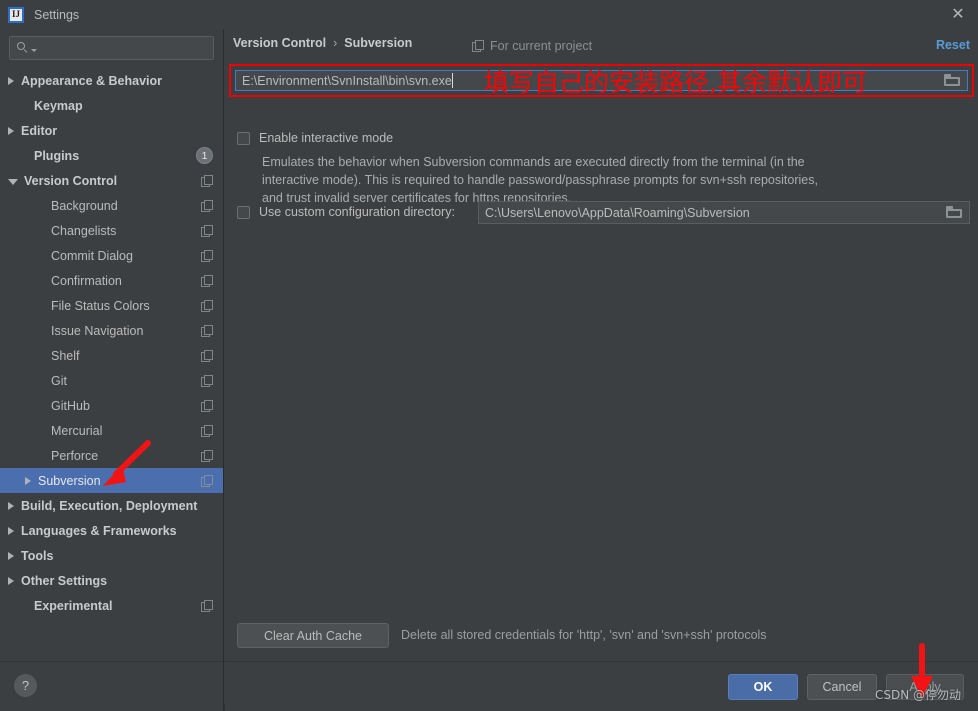 The image size is (978, 711). I want to click on sidebar-item-label: Commit Dialog, so click(92, 255).